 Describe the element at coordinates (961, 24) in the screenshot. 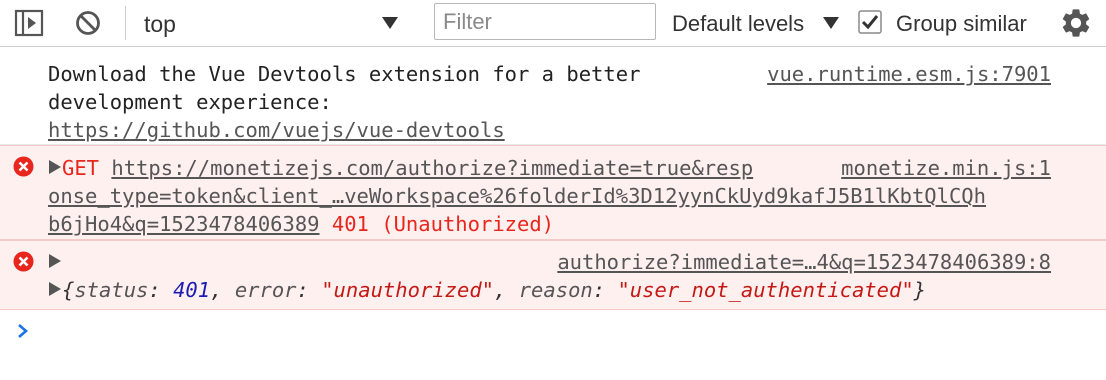

I see `group-similar-label: Group similar` at that location.